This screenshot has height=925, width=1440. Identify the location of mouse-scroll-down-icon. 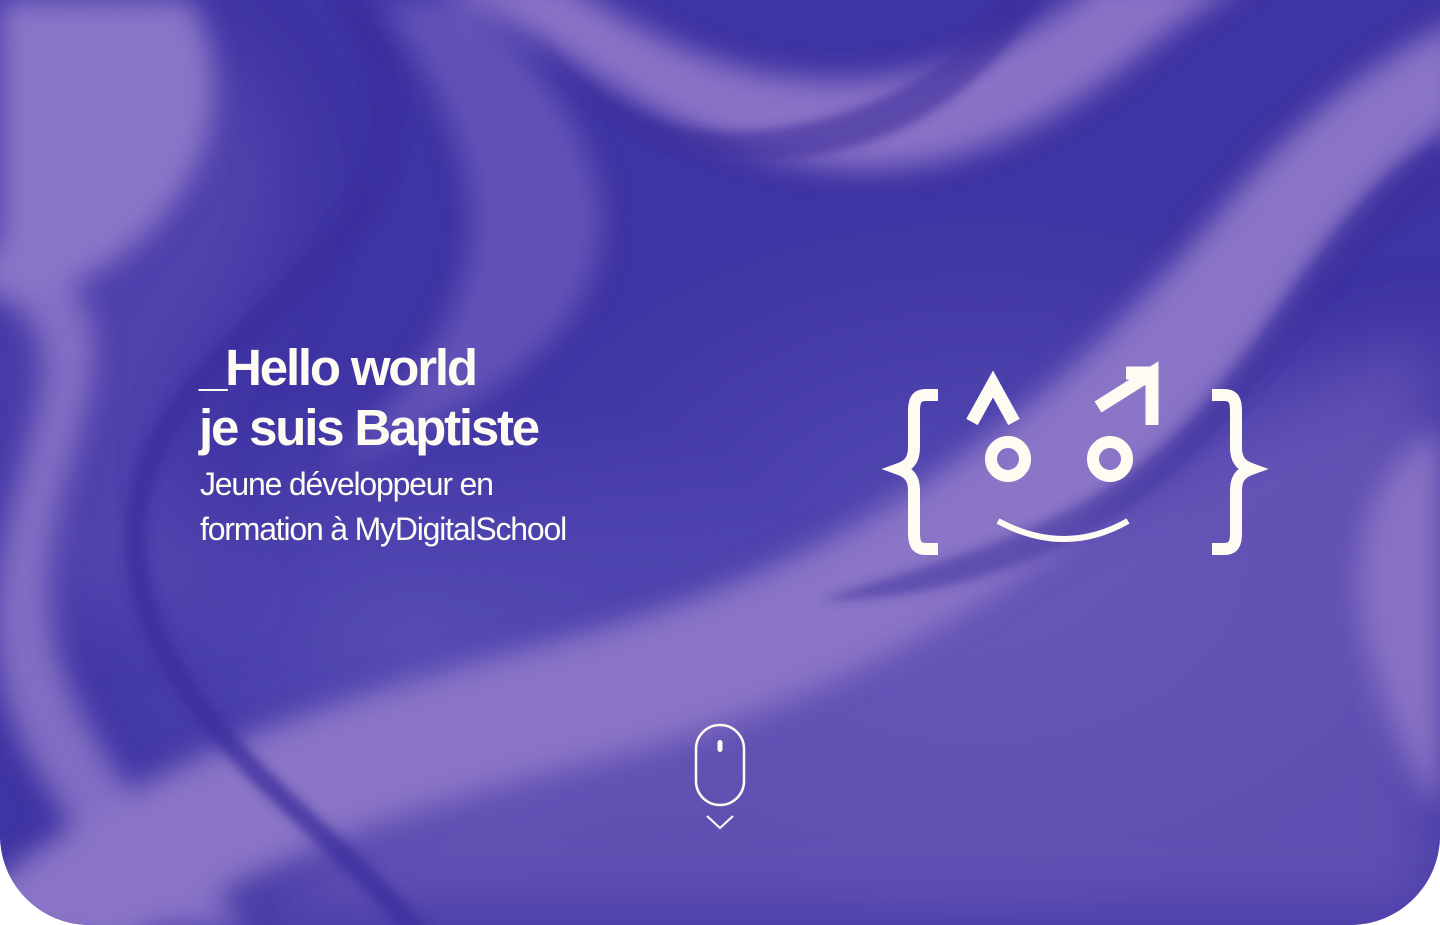
(720, 777).